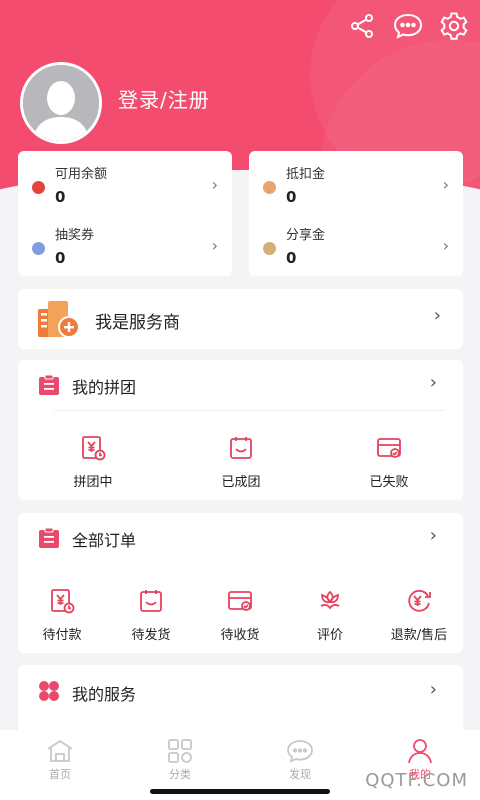  I want to click on group-status-label: 拼团中, so click(93, 482).